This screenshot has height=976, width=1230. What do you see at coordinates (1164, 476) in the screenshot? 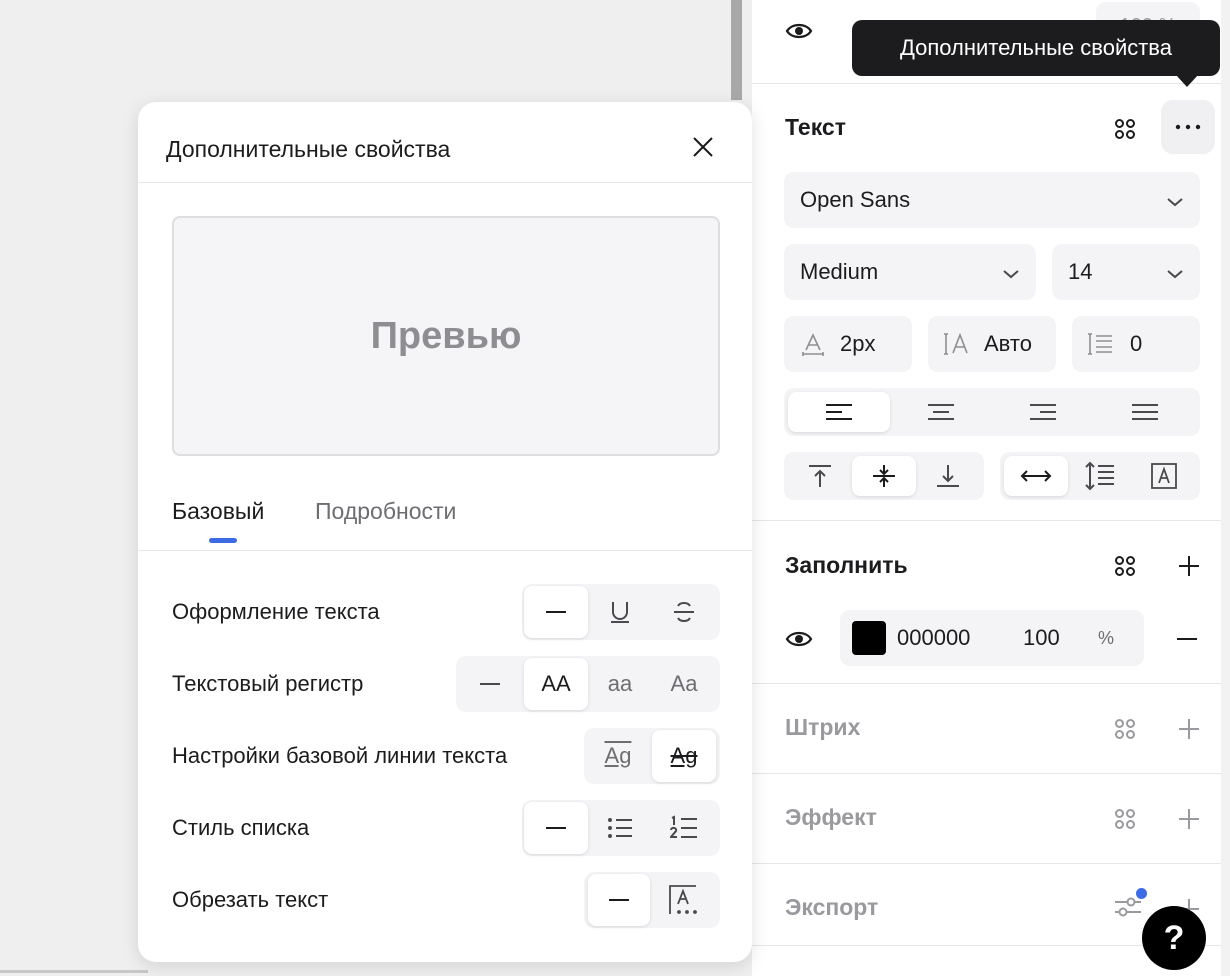
I see `fixed-size-button` at bounding box center [1164, 476].